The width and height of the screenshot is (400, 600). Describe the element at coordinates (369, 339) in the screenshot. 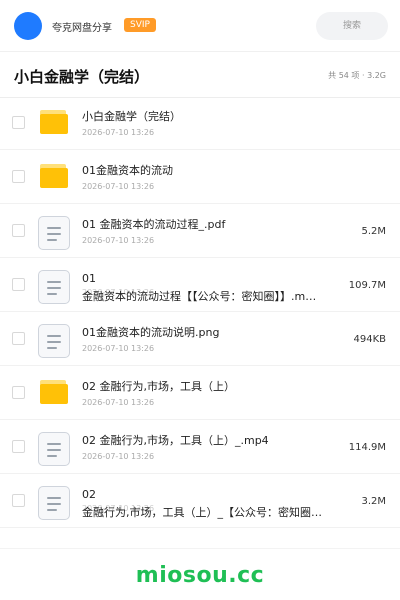

I see `file-size: 494KB` at that location.